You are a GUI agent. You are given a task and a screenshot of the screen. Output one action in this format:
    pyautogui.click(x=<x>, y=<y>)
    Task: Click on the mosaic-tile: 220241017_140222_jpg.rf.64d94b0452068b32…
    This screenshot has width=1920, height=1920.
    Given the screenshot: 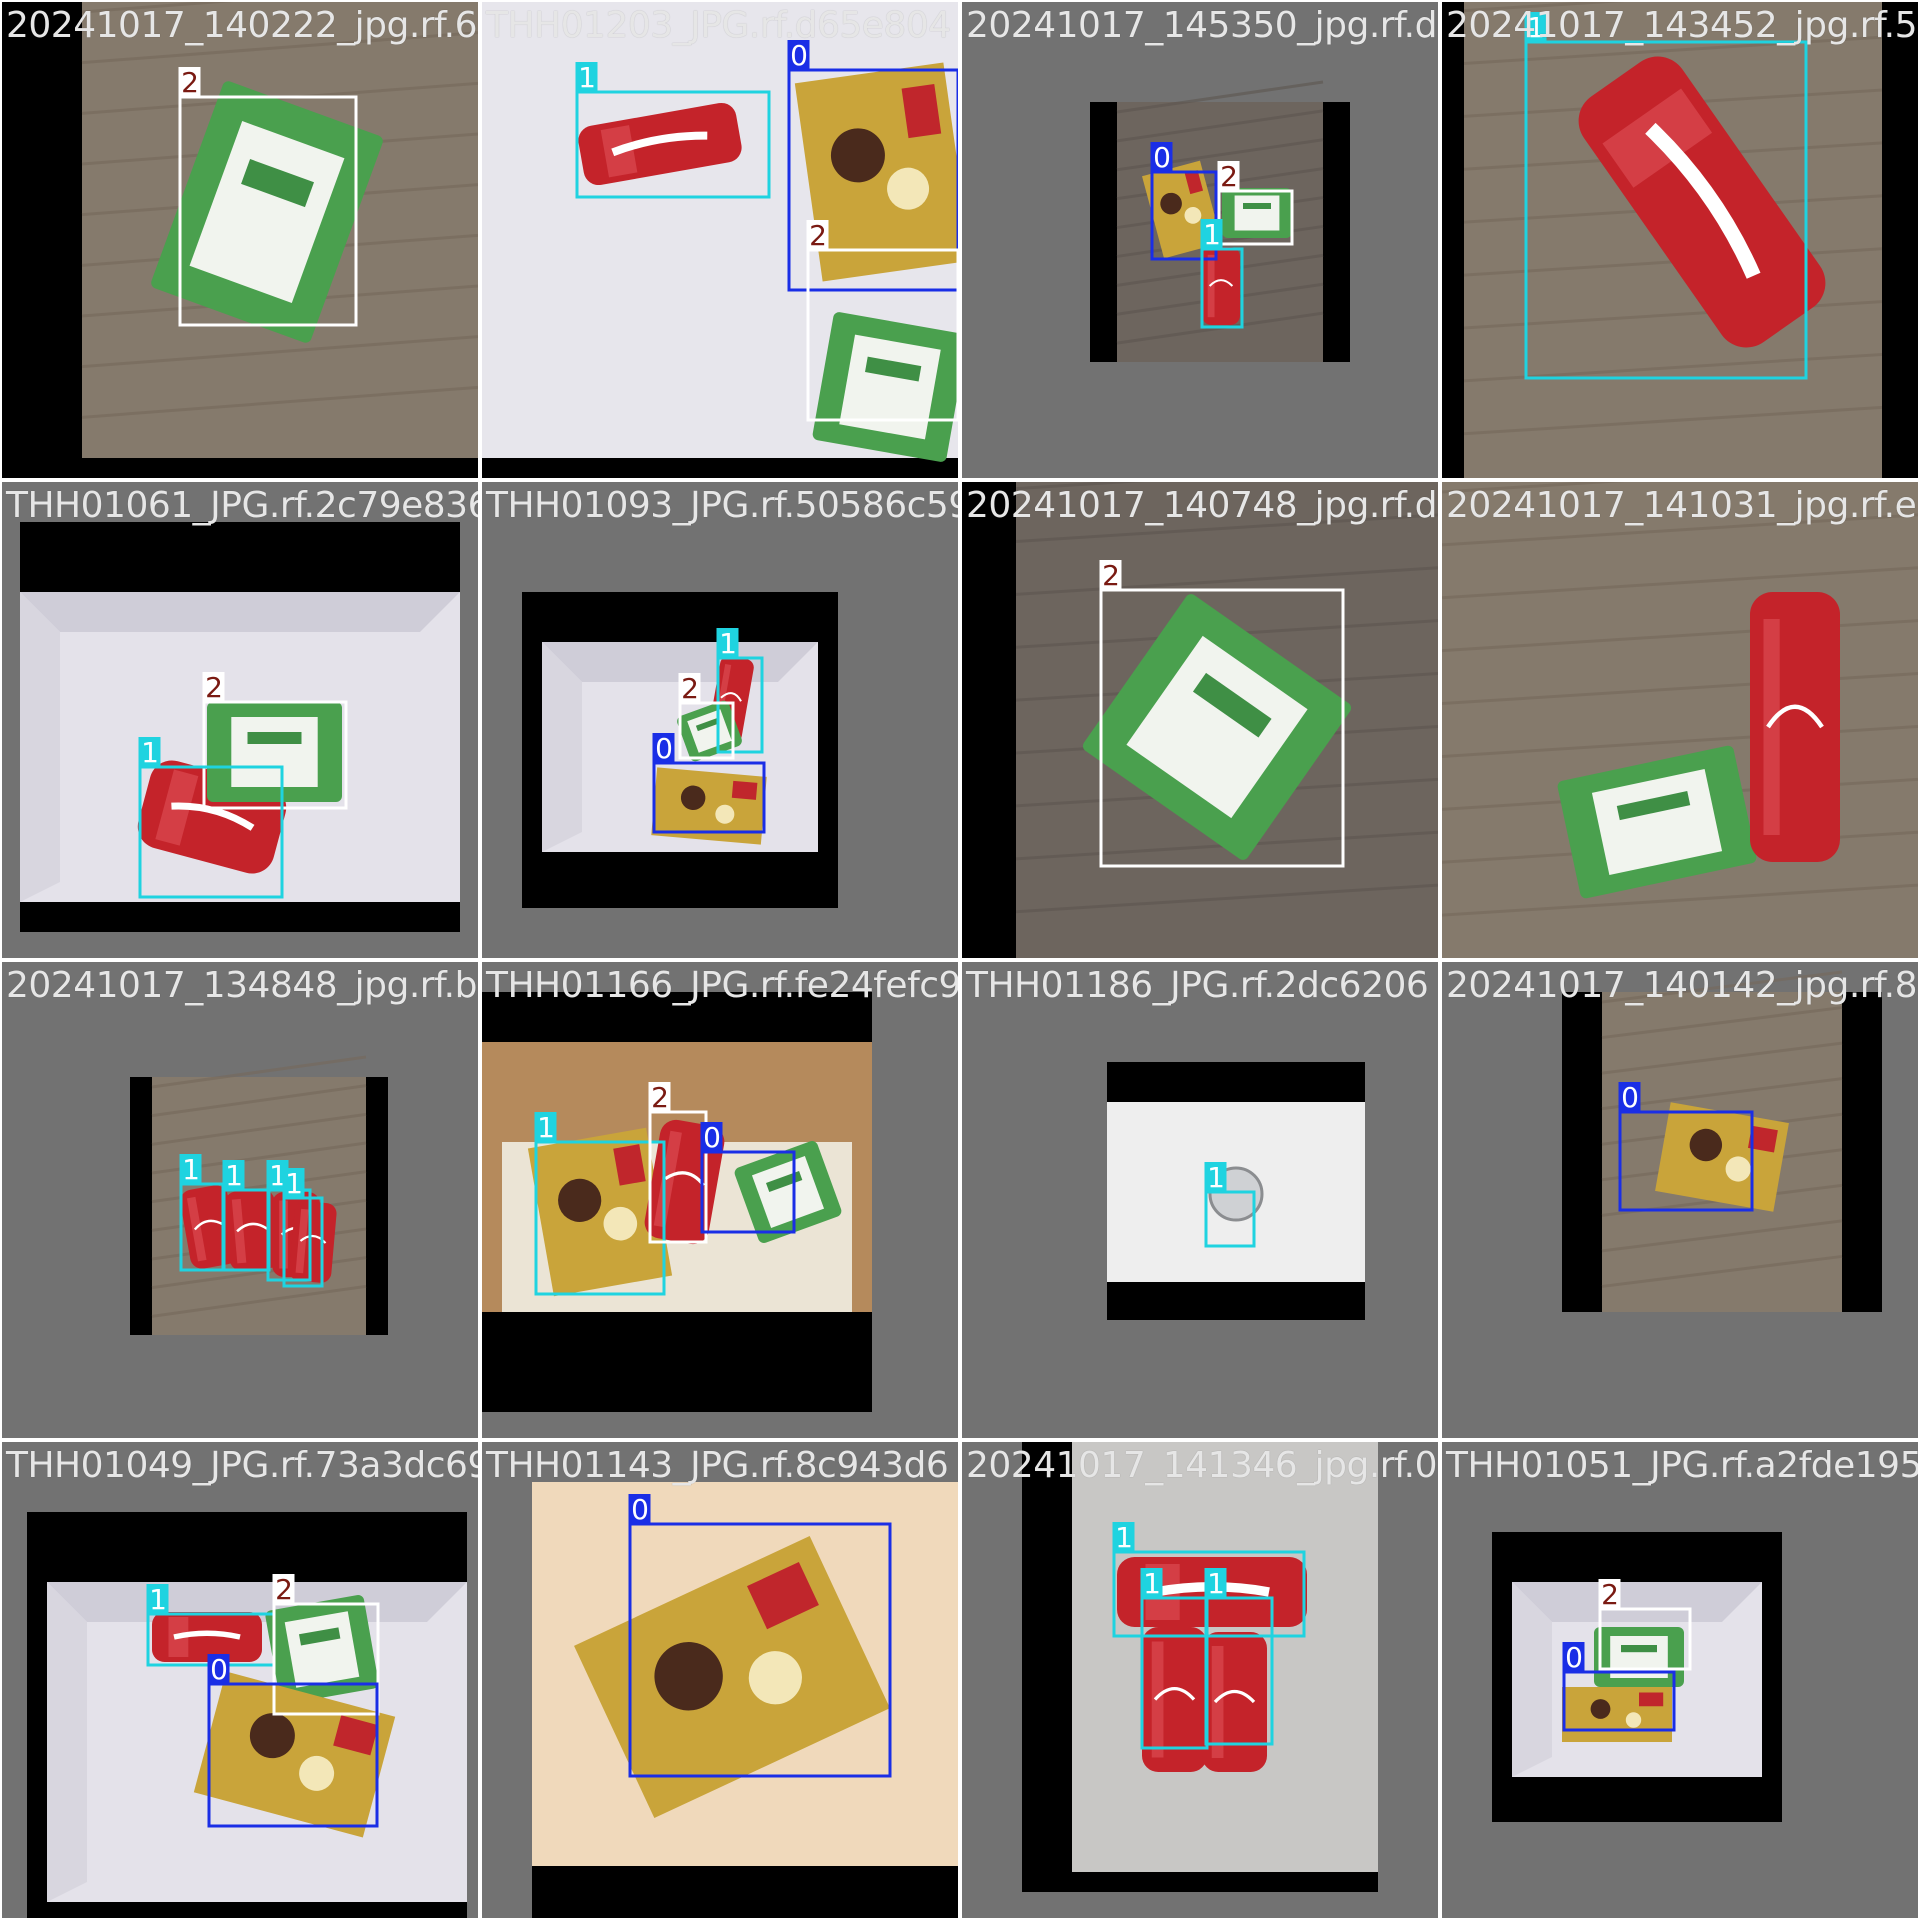 What is the action you would take?
    pyautogui.click(x=240, y=240)
    